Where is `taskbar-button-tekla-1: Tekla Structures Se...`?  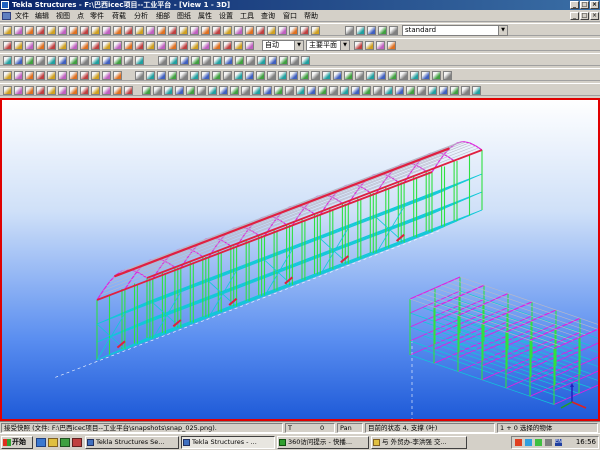 taskbar-button-tekla-1: Tekla Structures Se... is located at coordinates (132, 442).